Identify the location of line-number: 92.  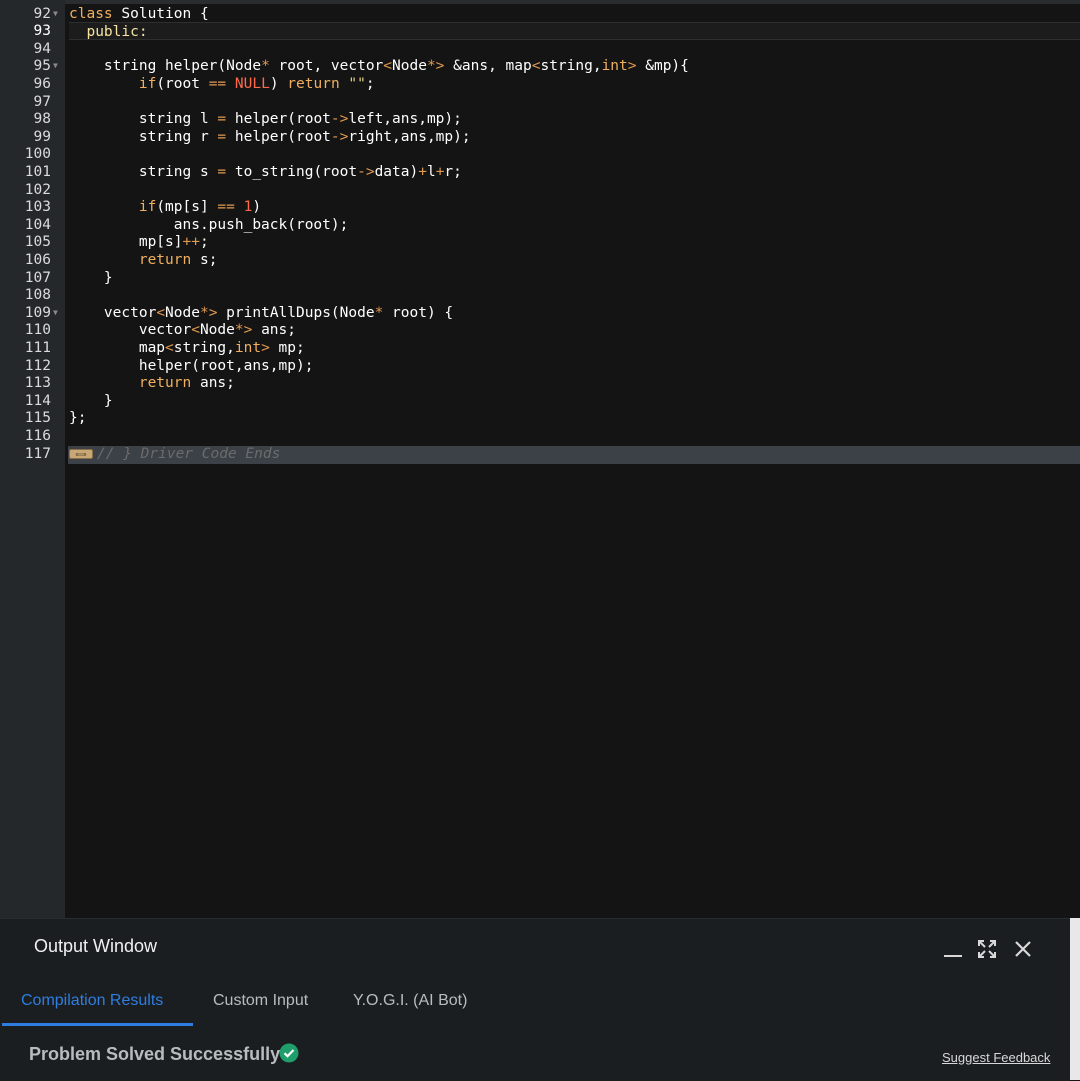
(42, 13).